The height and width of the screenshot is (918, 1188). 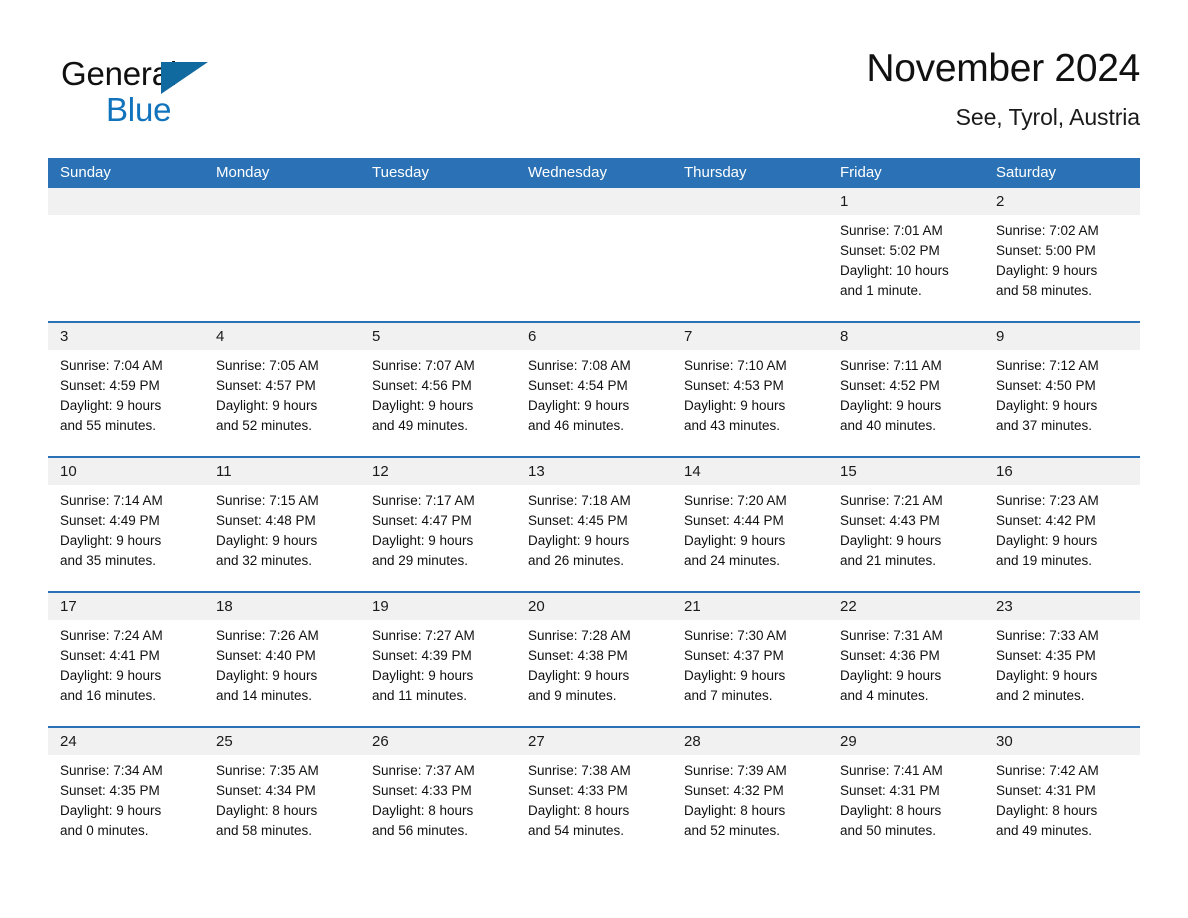 I want to click on daylight-text-line2: and 9 minutes., so click(x=572, y=695).